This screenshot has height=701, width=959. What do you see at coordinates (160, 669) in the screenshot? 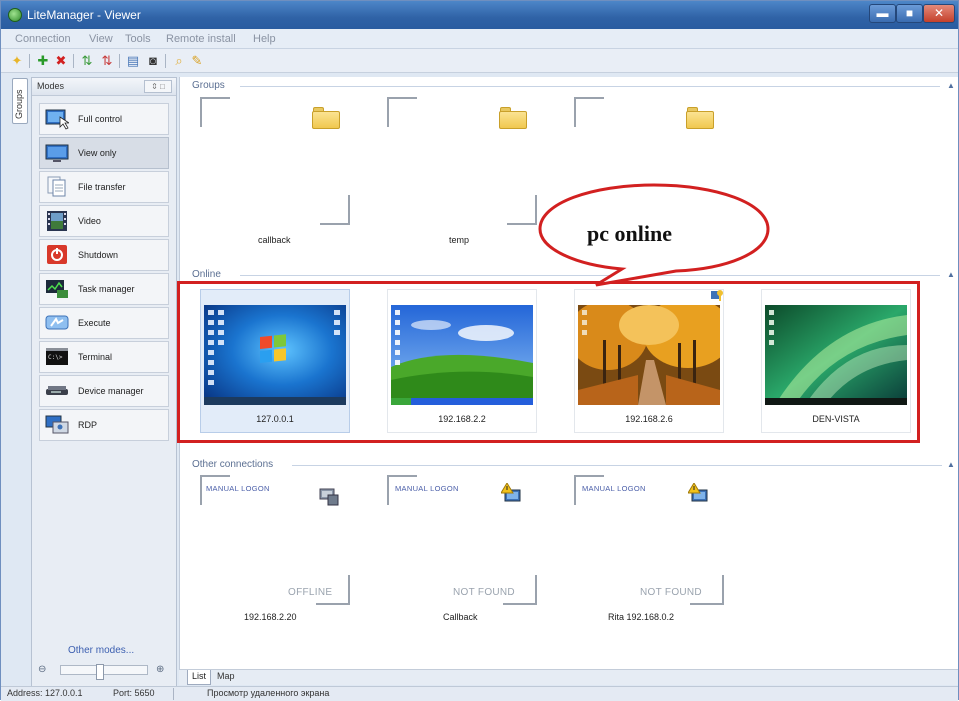
I see `zoom-in-icon: ⊕` at bounding box center [160, 669].